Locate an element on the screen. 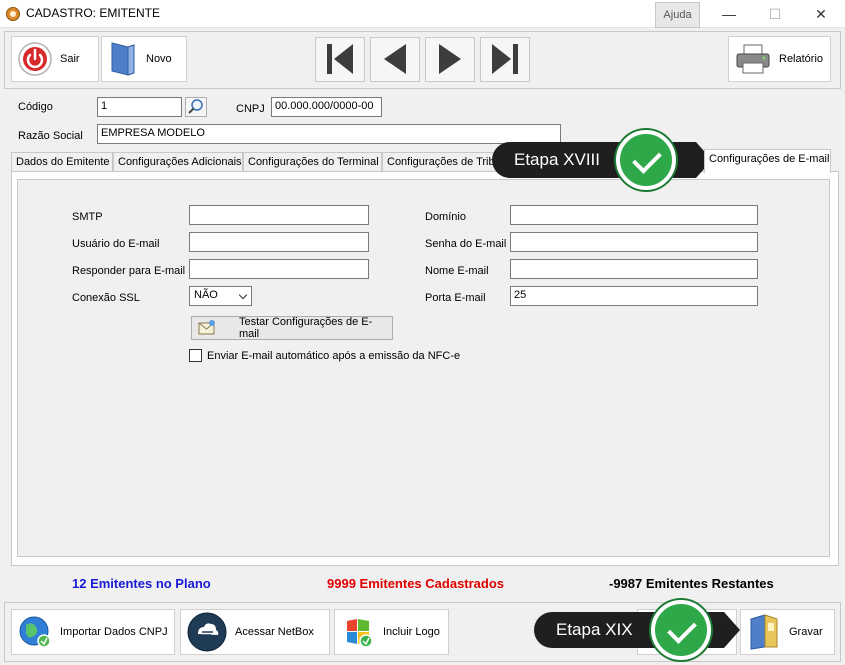 The height and width of the screenshot is (665, 845). new-document-icon is located at coordinates (123, 59).